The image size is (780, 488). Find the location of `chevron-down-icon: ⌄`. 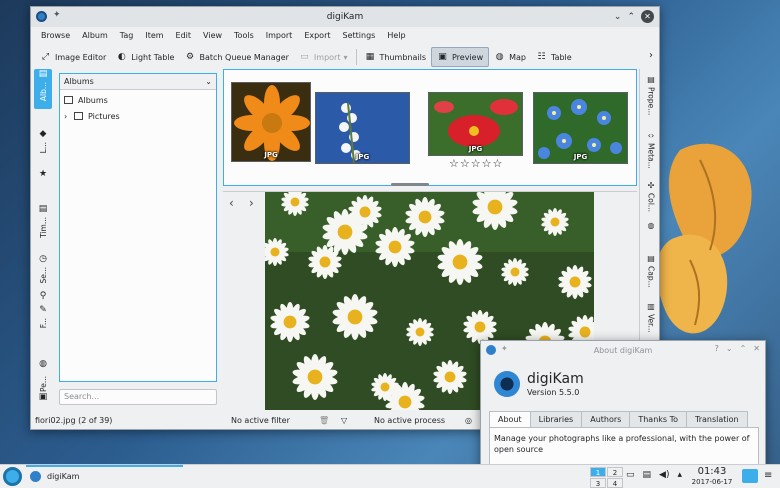

chevron-down-icon: ⌄ is located at coordinates (208, 81).